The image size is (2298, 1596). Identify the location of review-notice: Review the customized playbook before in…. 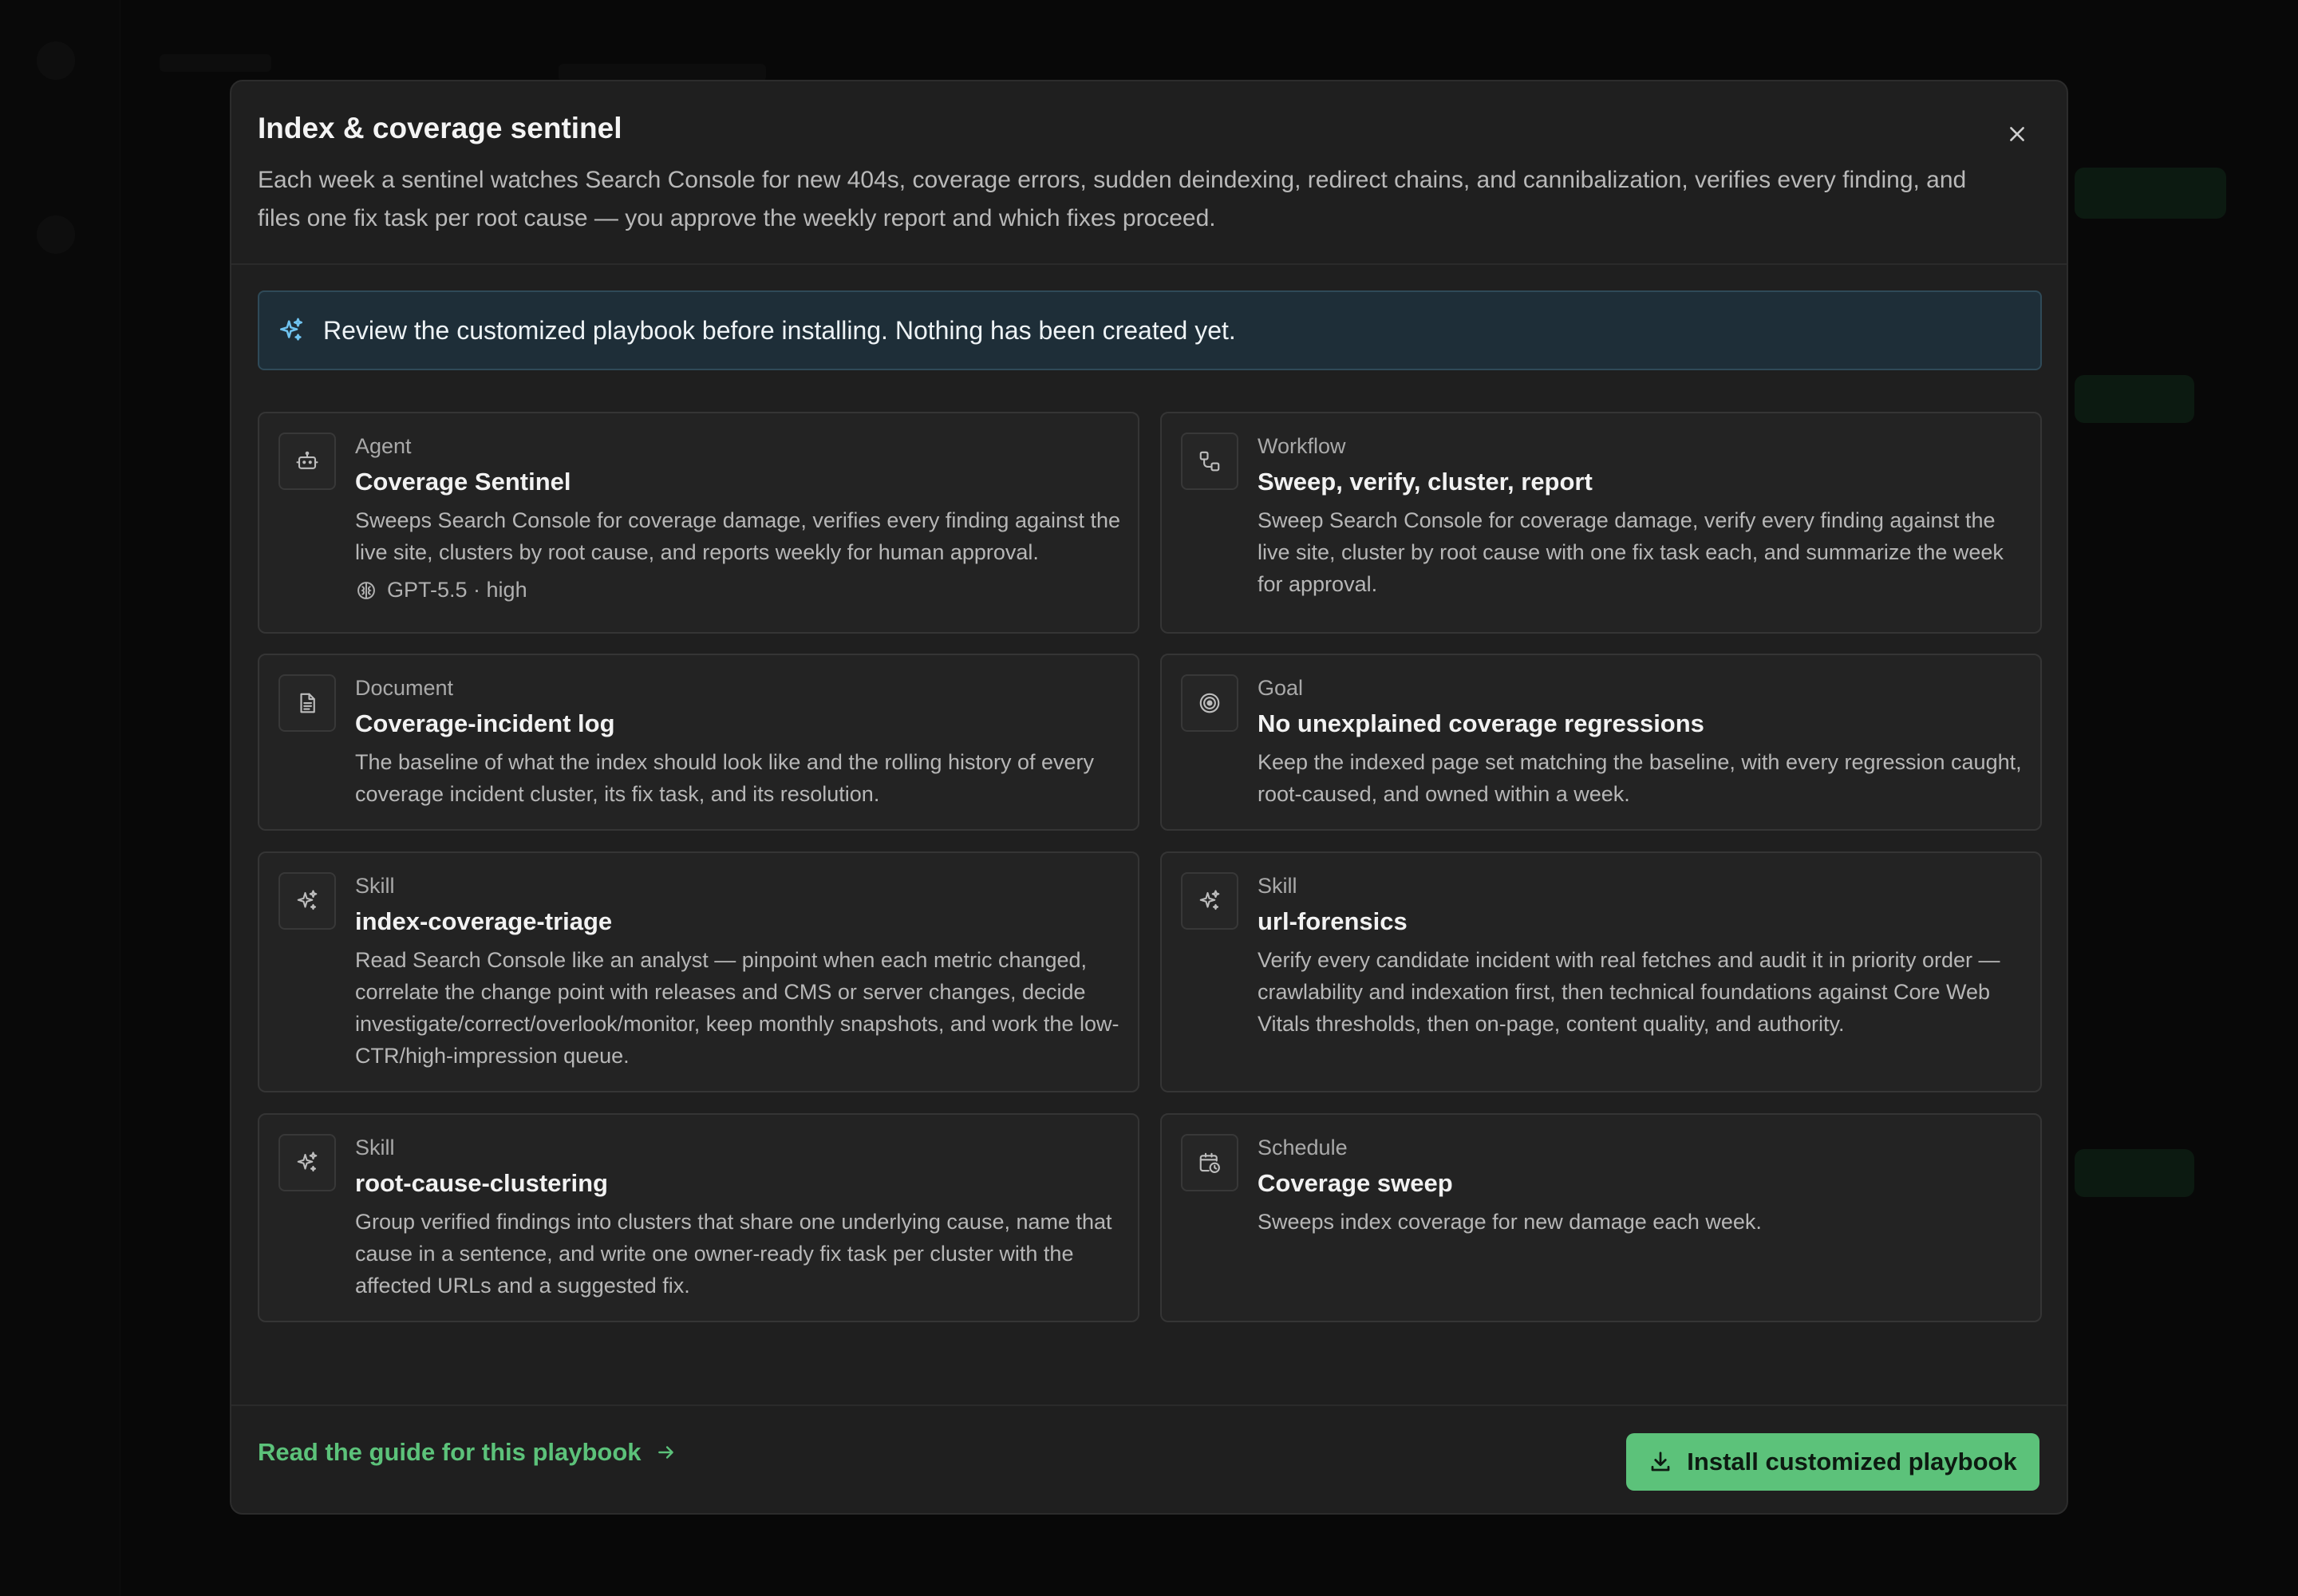
(1150, 330).